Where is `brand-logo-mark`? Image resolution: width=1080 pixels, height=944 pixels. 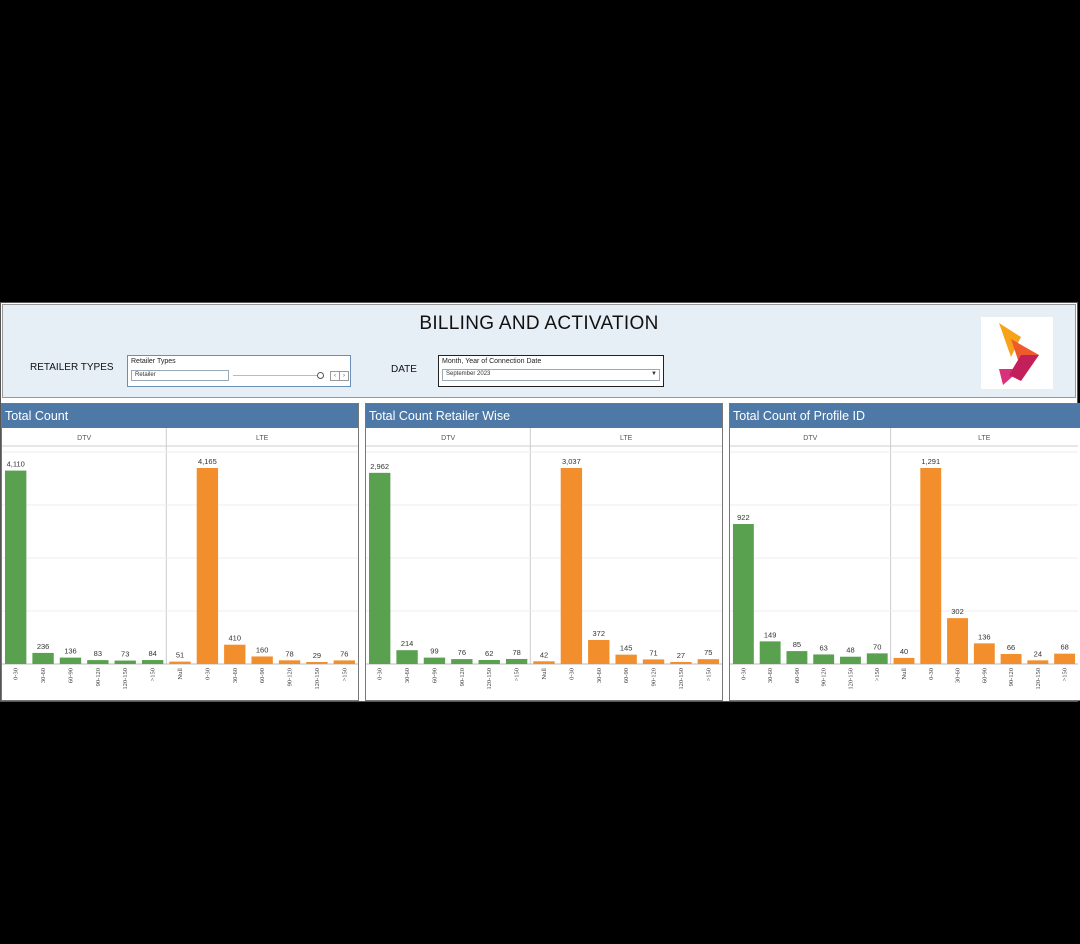
brand-logo-mark is located at coordinates (1019, 354).